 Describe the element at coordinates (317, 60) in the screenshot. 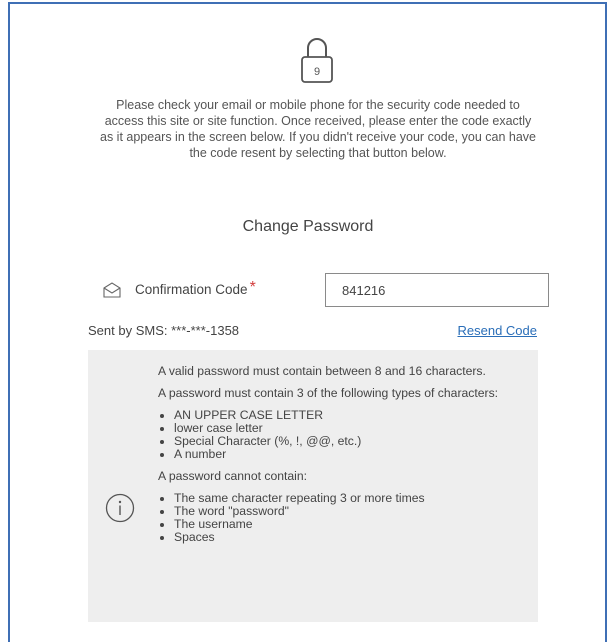

I see `lock-icon: 9` at that location.